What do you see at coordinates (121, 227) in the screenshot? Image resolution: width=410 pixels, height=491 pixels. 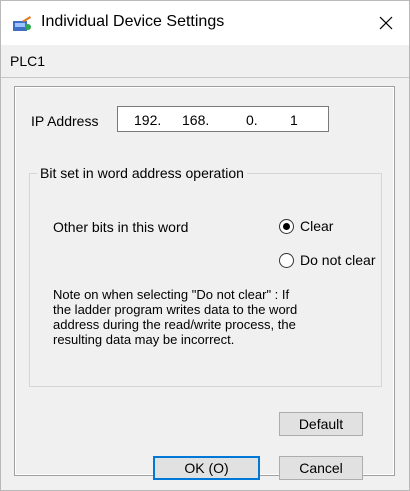 I see `other-bits-label: Other bits in this word` at bounding box center [121, 227].